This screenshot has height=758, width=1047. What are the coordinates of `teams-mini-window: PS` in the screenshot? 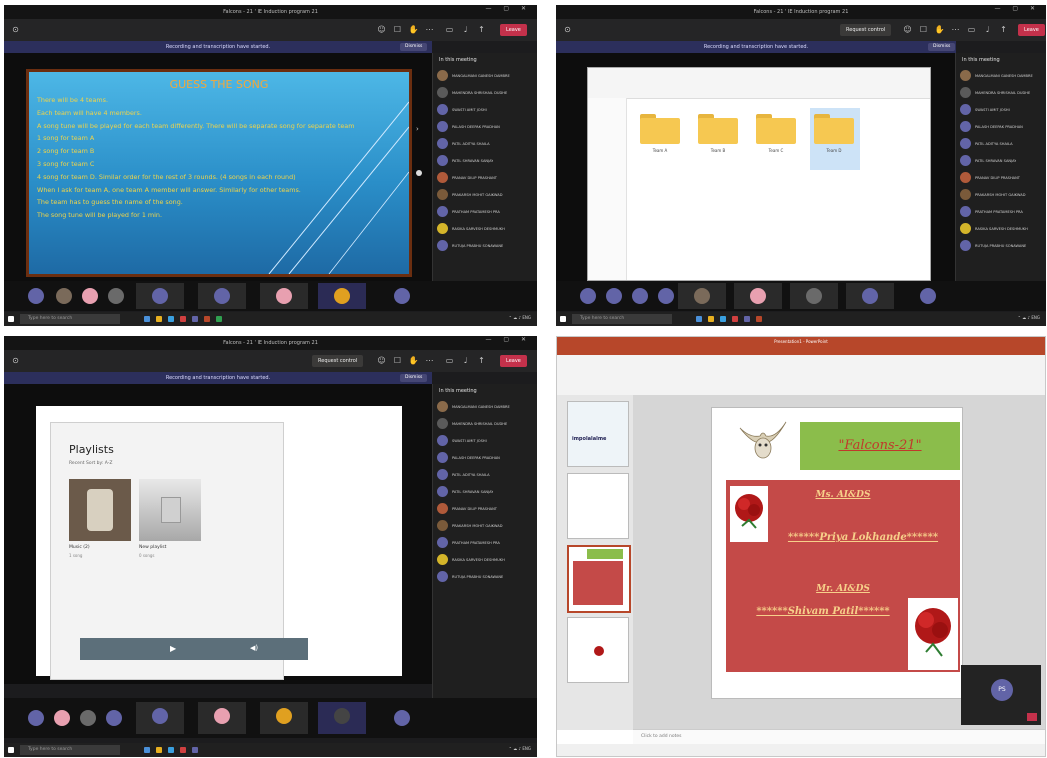 It's located at (1001, 695).